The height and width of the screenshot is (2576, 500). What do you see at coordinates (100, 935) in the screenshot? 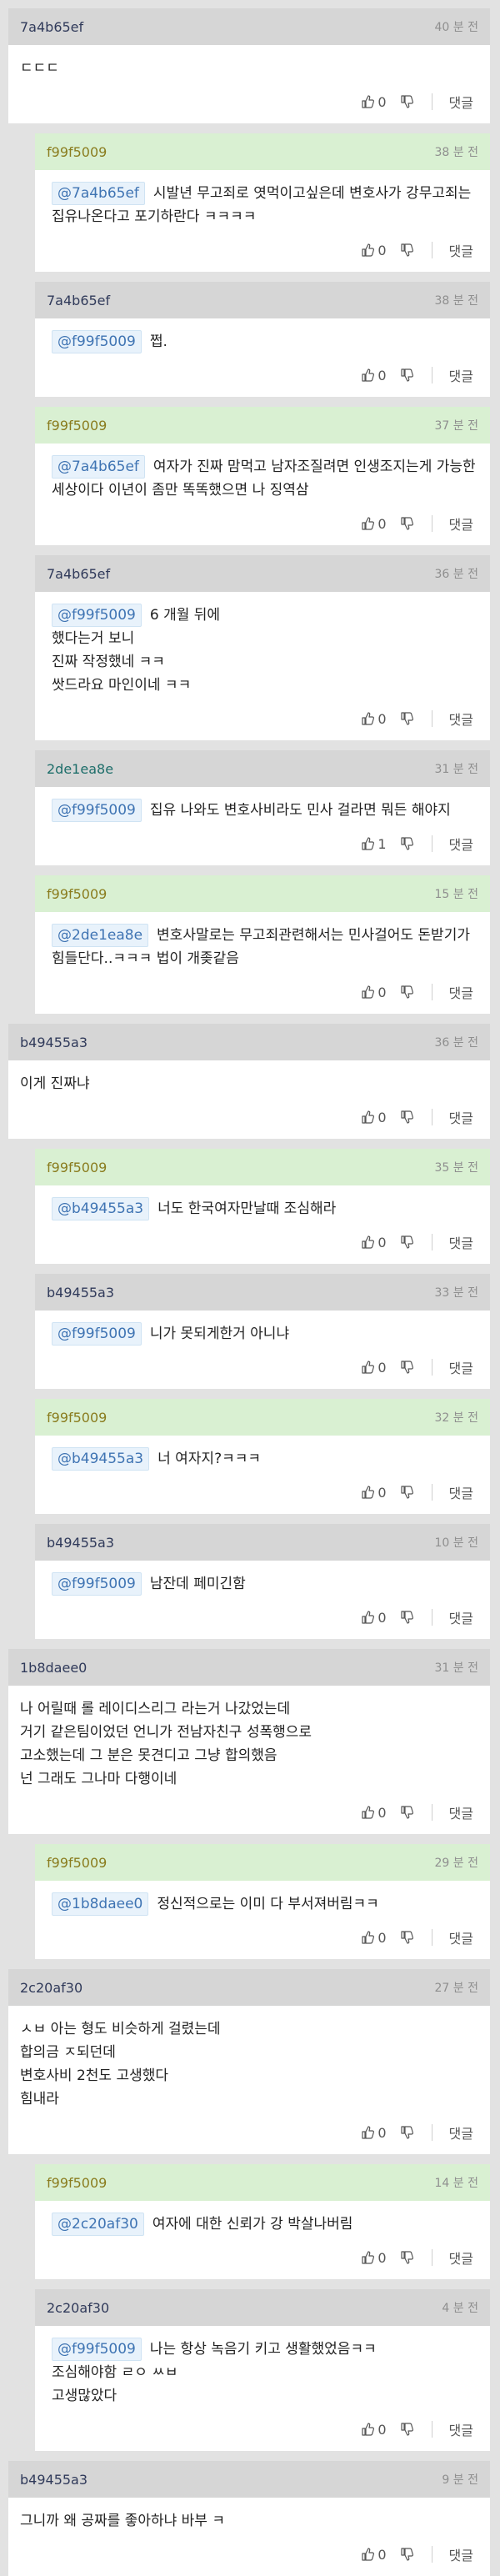
I see `mention-tag: @2de1ea8e` at bounding box center [100, 935].